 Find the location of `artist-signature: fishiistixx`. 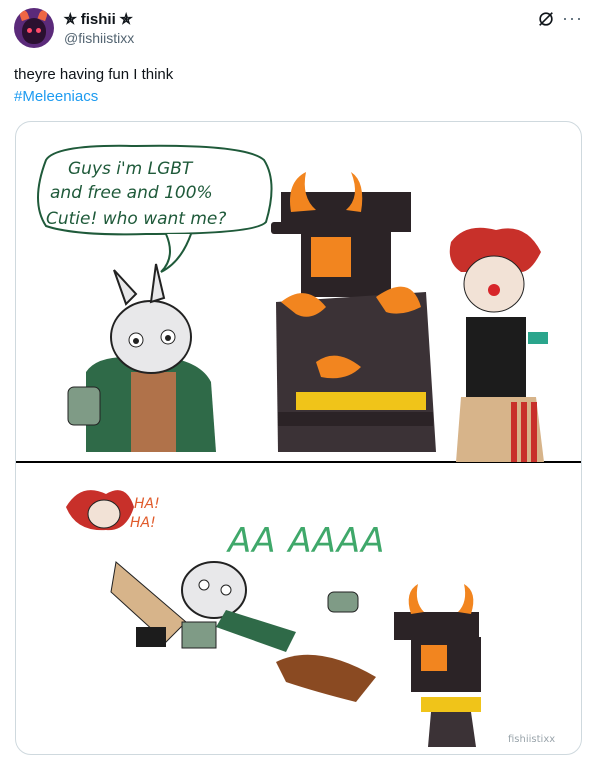

artist-signature: fishiistixx is located at coordinates (531, 739).